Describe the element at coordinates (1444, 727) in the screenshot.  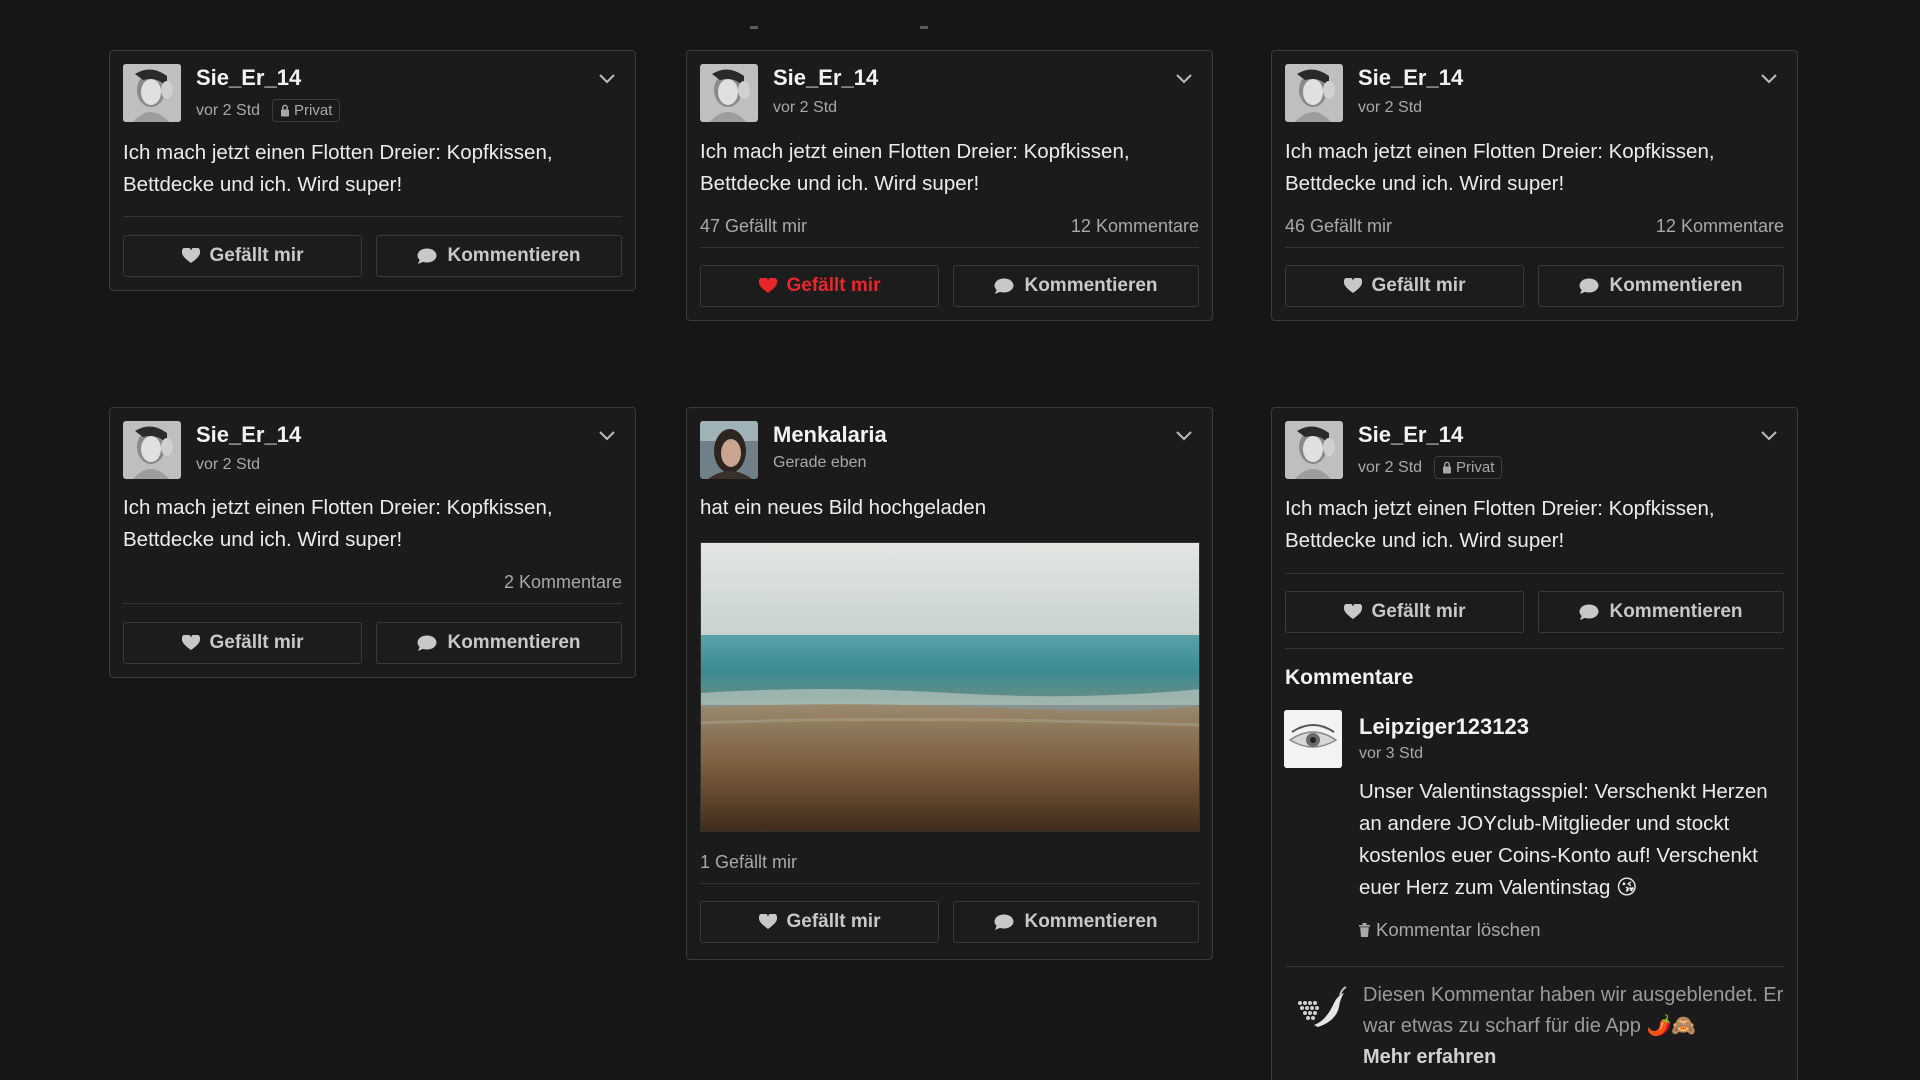
I see `commenter-username: Leipziger123123` at that location.